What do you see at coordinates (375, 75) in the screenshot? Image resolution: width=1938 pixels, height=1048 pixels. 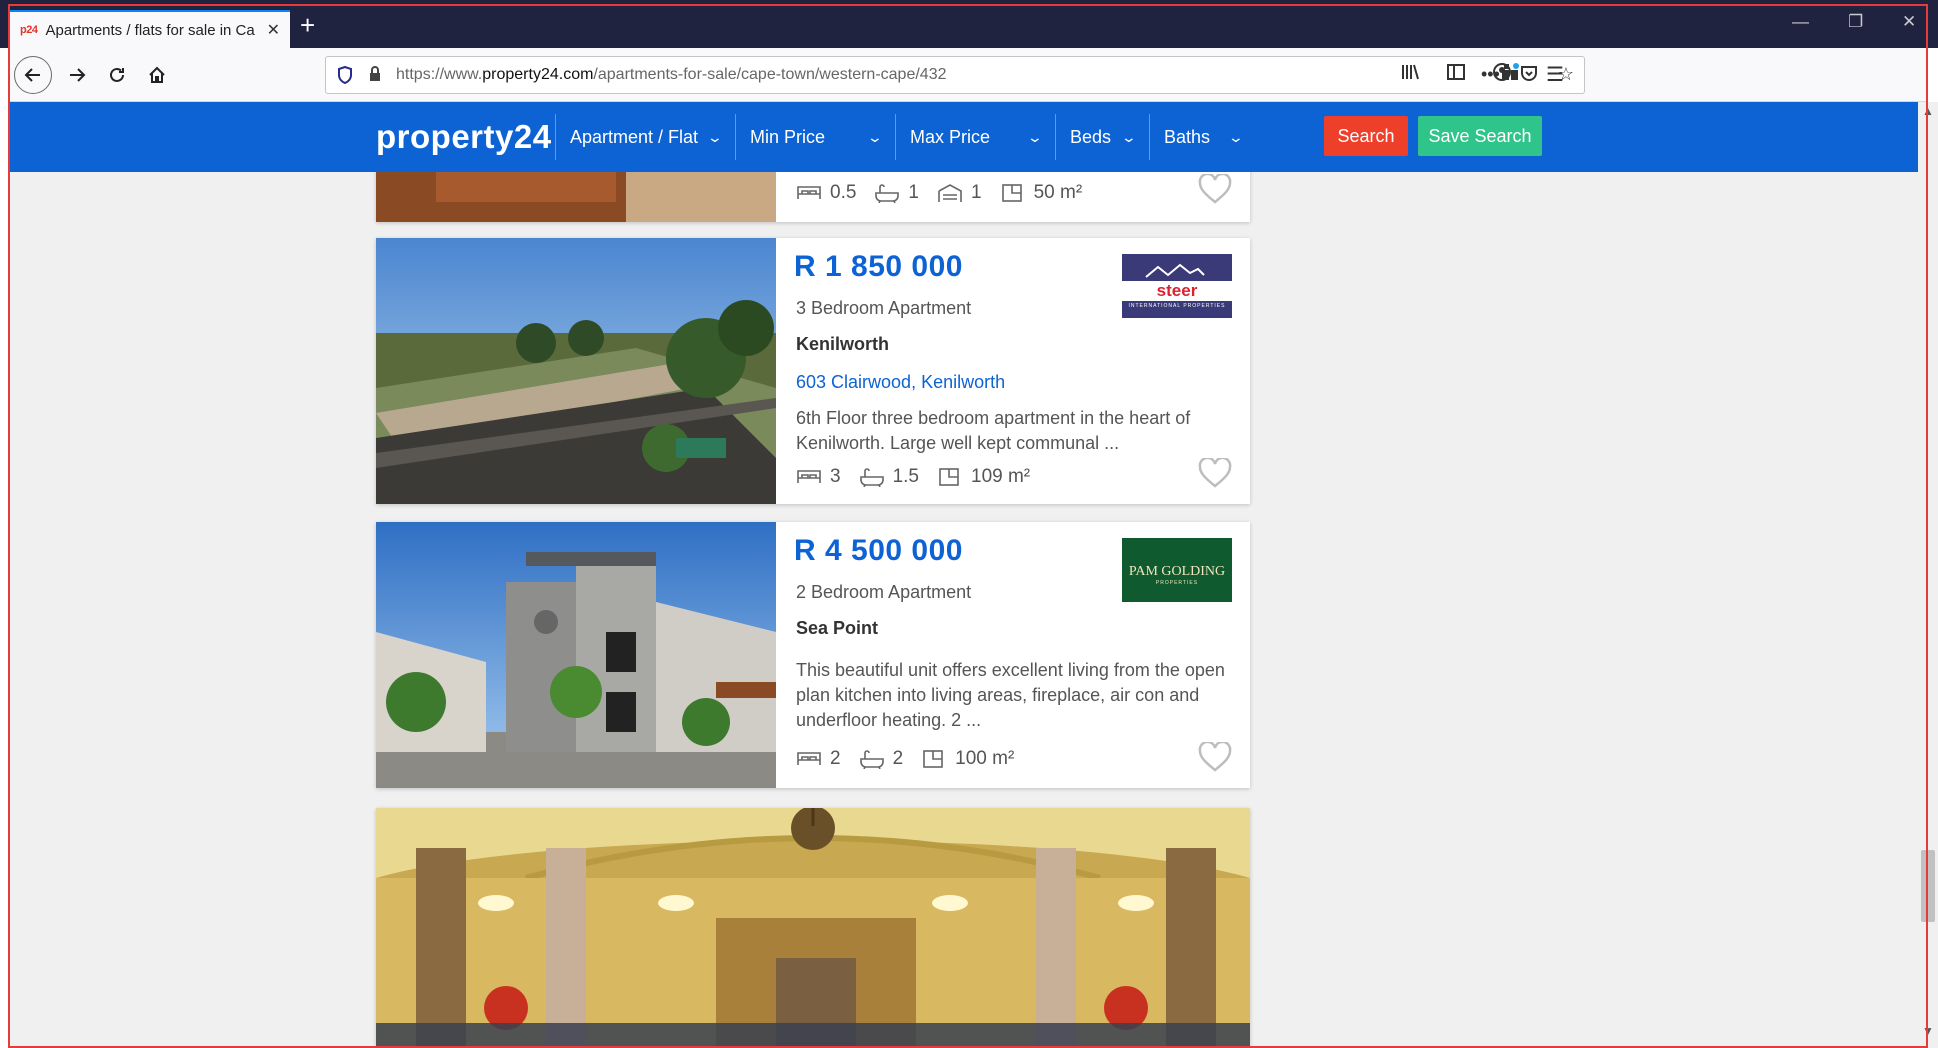 I see `lock-icon` at bounding box center [375, 75].